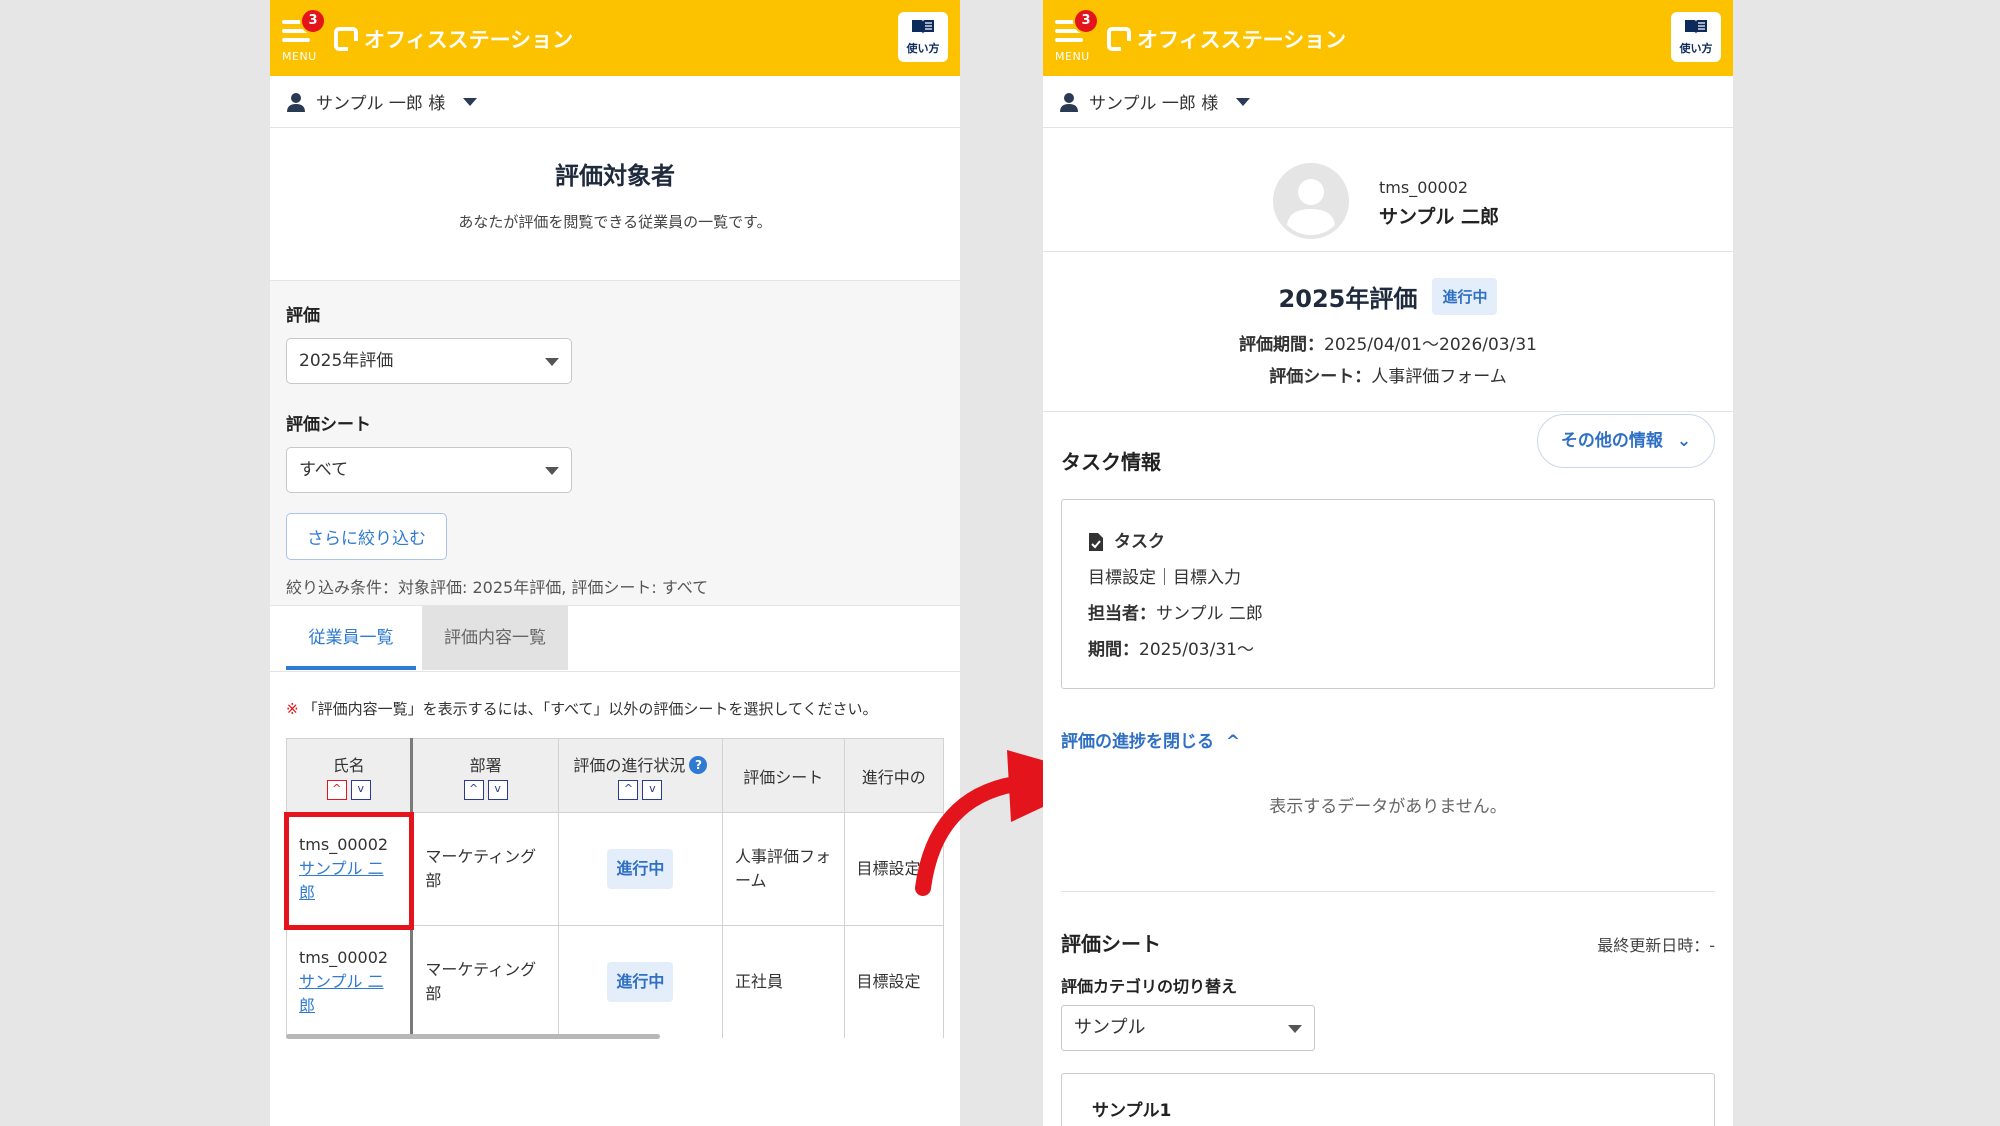 The height and width of the screenshot is (1126, 2000). I want to click on header-name: 氏名 ^ v, so click(350, 775).